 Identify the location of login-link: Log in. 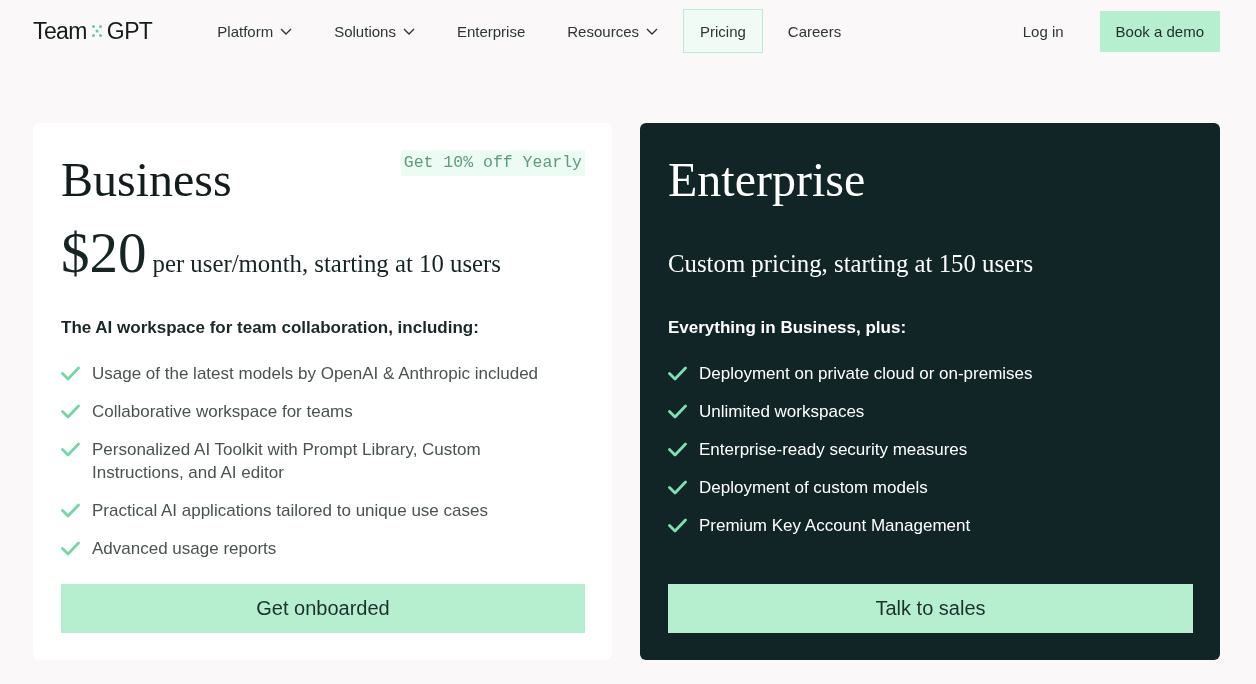
(1043, 31).